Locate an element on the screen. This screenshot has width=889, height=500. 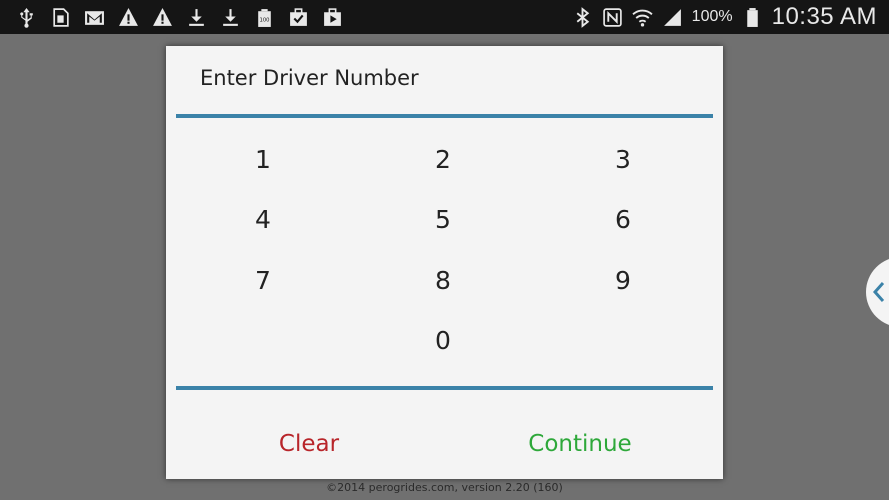
svg-text: 100 is located at coordinates (264, 20).